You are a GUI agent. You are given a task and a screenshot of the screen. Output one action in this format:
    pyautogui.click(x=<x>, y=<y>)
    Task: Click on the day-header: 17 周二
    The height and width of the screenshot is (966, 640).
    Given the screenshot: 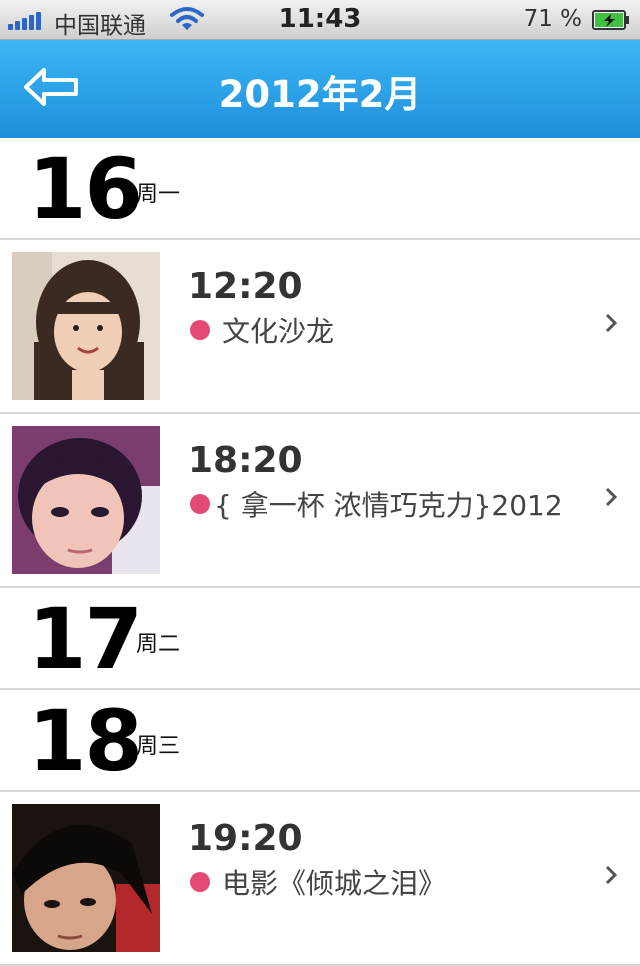 What is the action you would take?
    pyautogui.click(x=320, y=639)
    